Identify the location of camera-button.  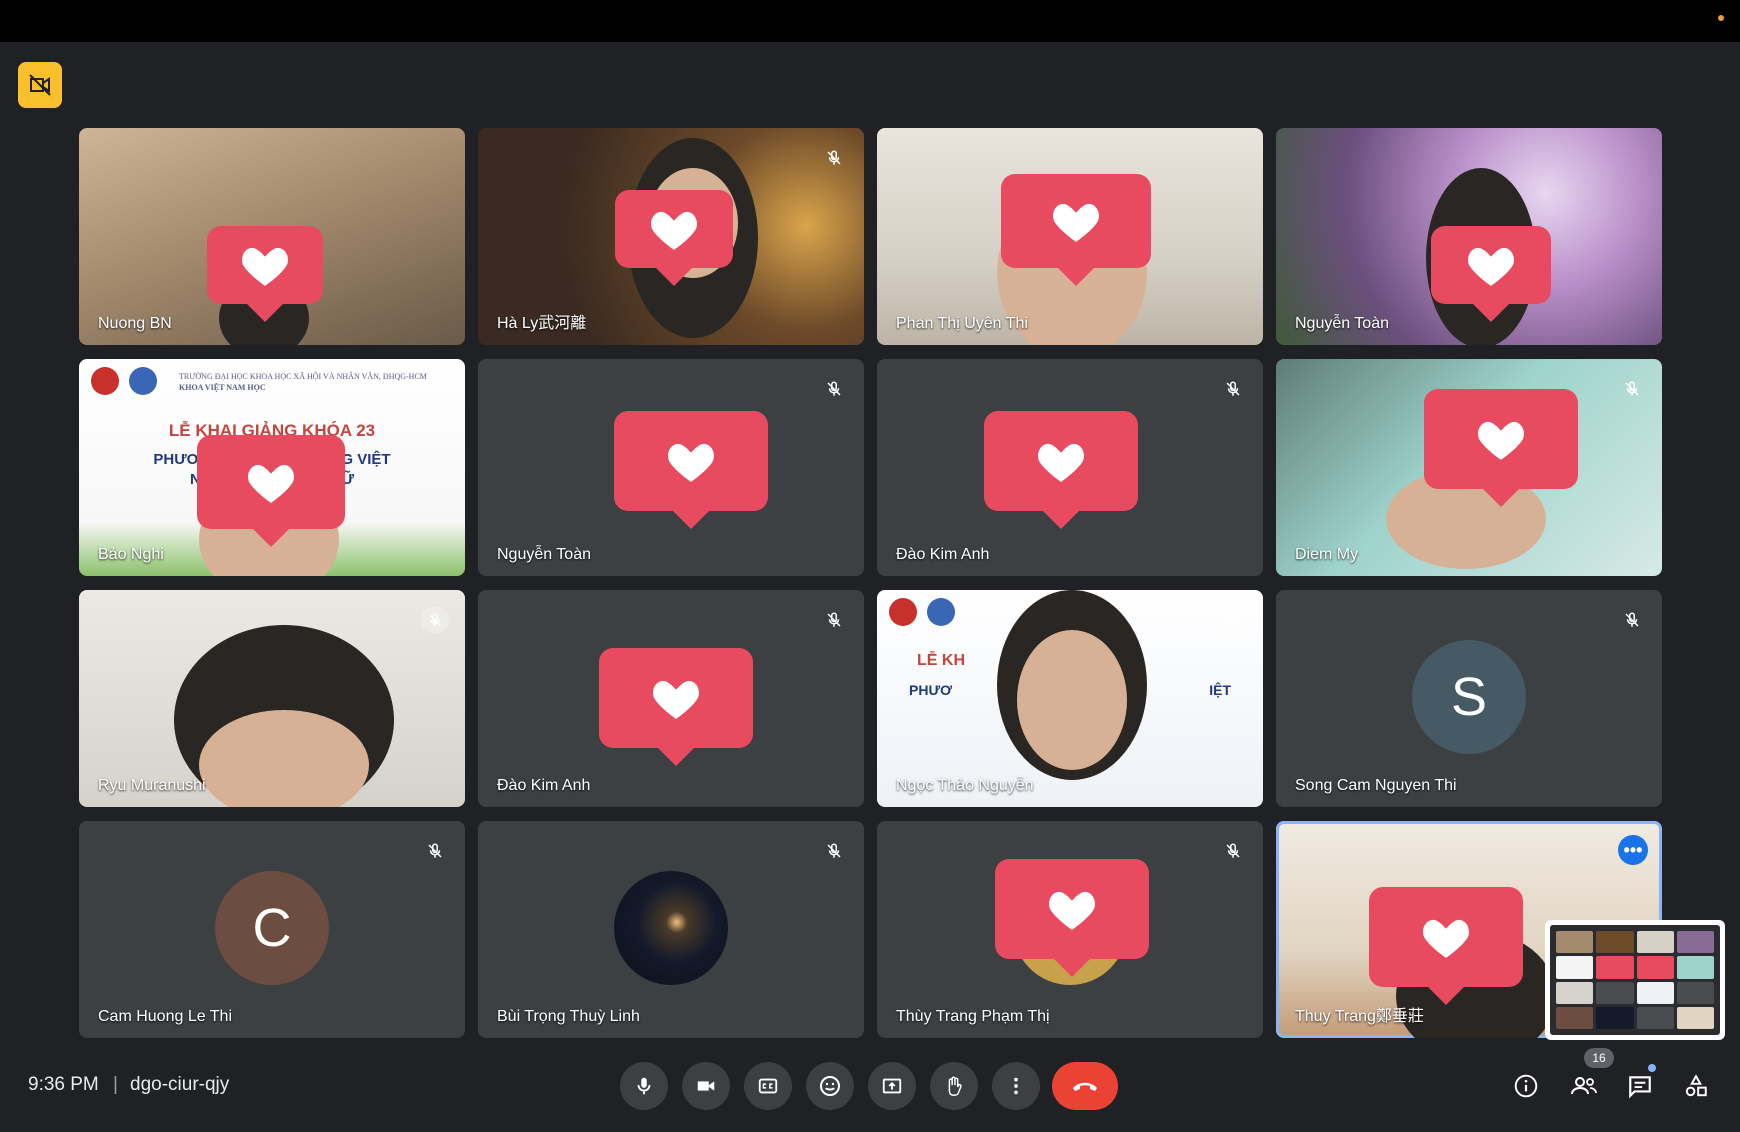
(706, 1086).